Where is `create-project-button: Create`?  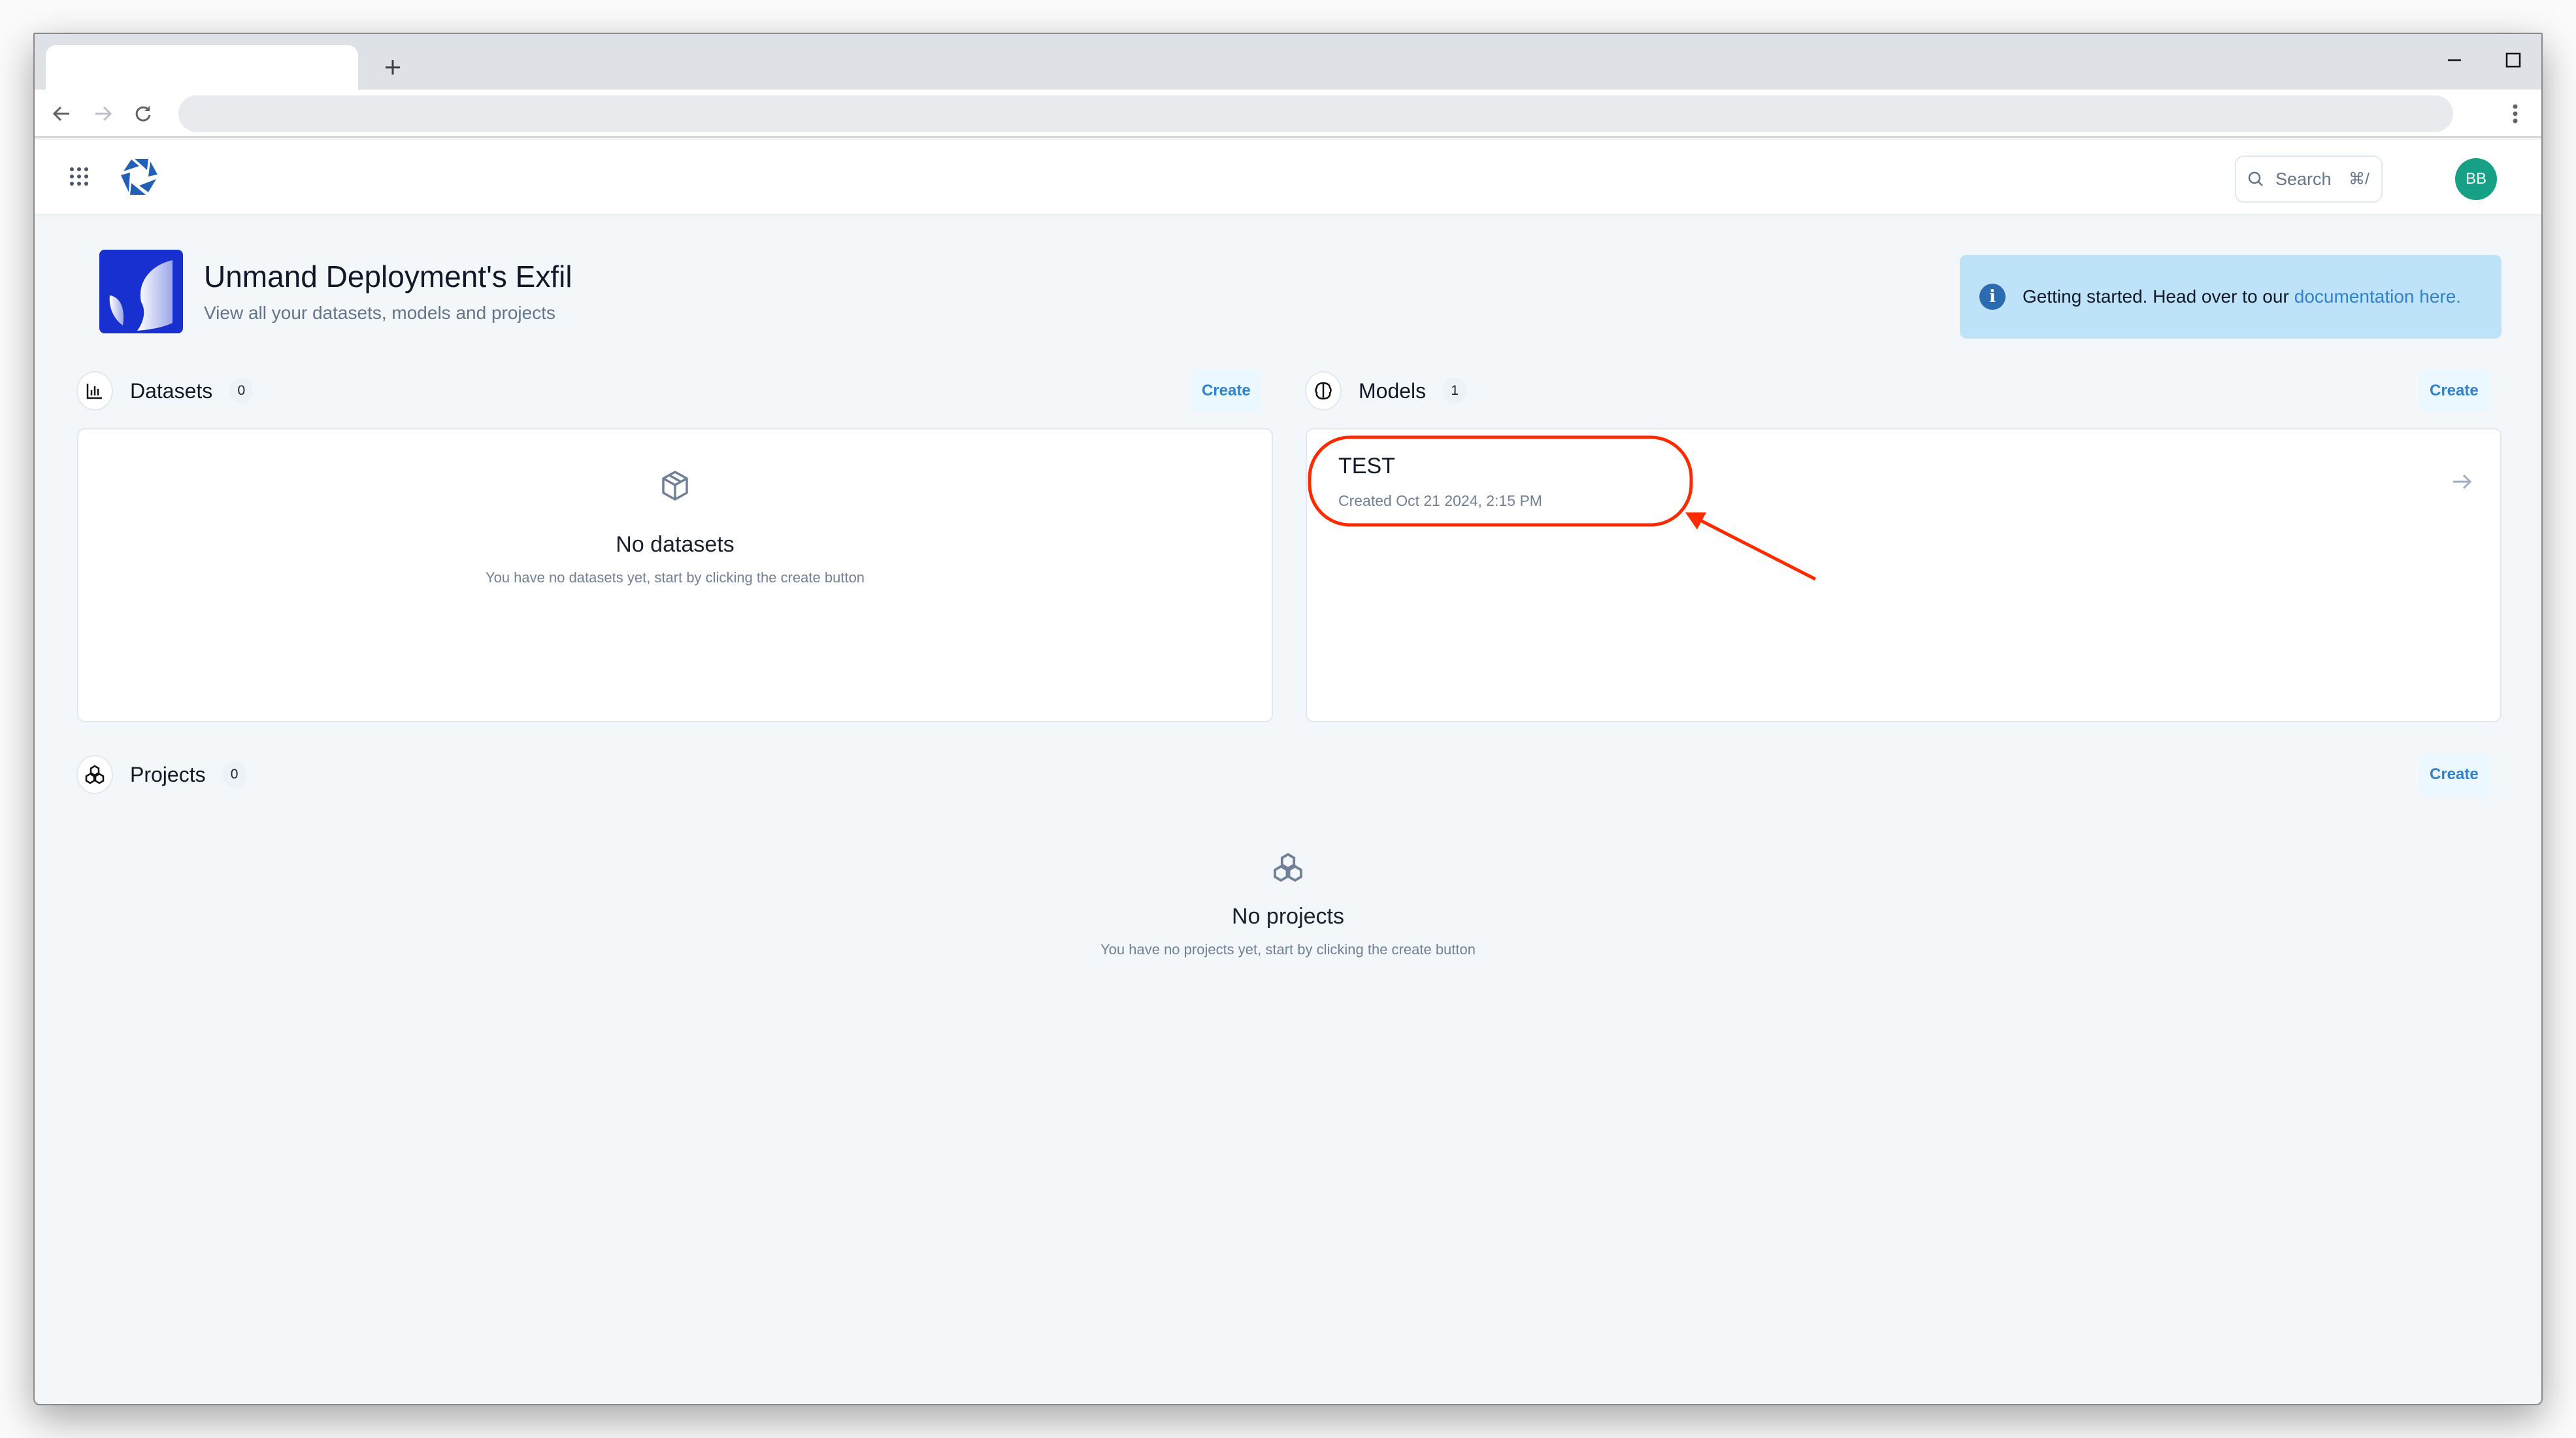 create-project-button: Create is located at coordinates (2454, 774).